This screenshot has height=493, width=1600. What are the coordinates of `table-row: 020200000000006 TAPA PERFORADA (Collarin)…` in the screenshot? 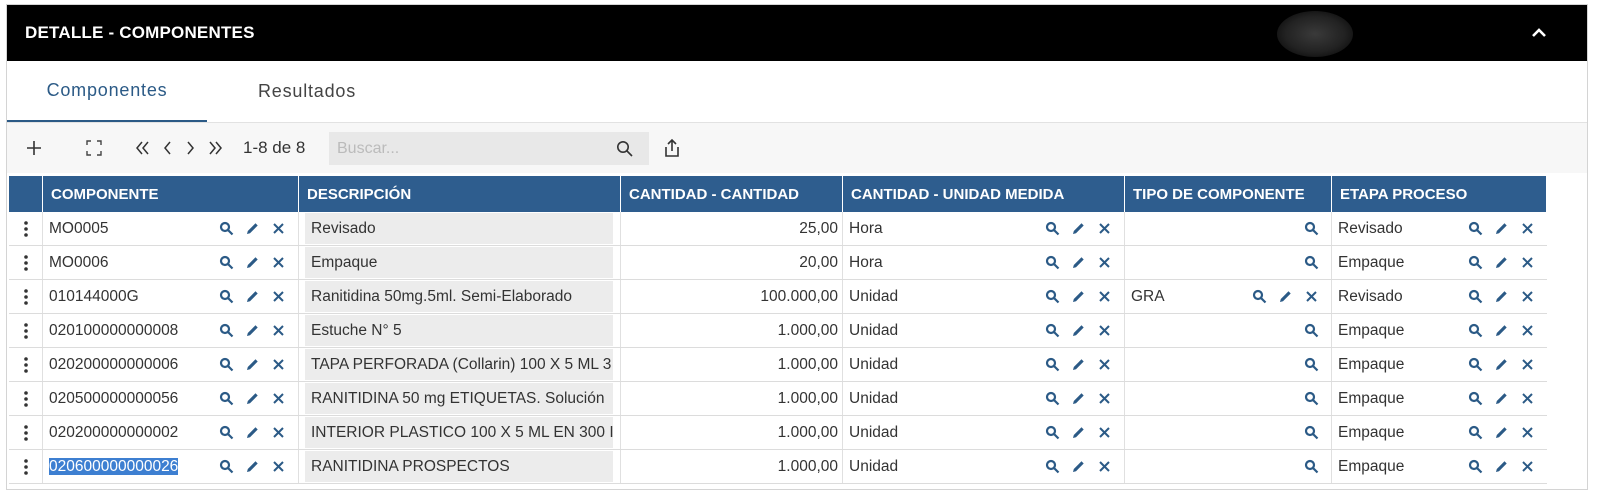 It's located at (778, 365).